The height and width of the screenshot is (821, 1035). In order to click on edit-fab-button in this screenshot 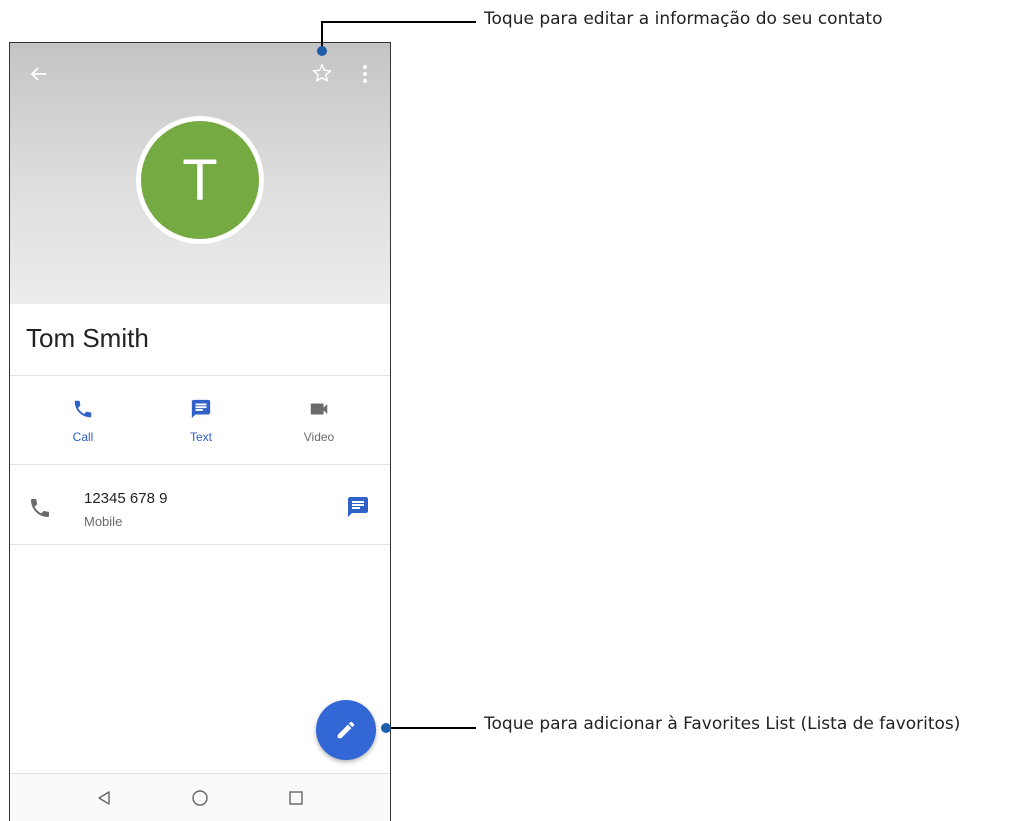, I will do `click(346, 730)`.